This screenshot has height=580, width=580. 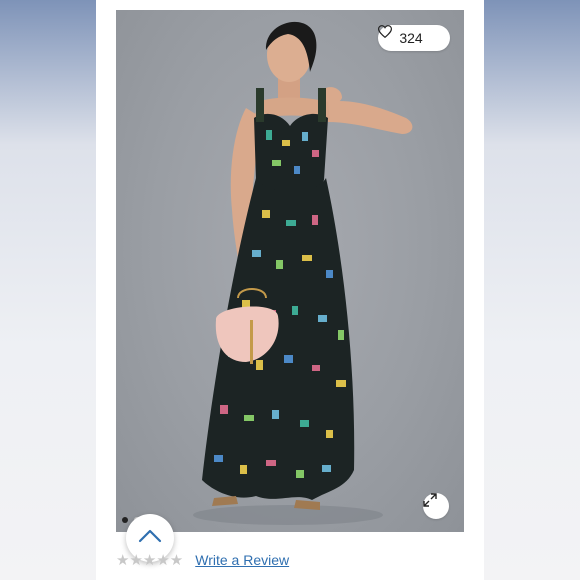 I want to click on likes-button: 324, so click(x=414, y=38).